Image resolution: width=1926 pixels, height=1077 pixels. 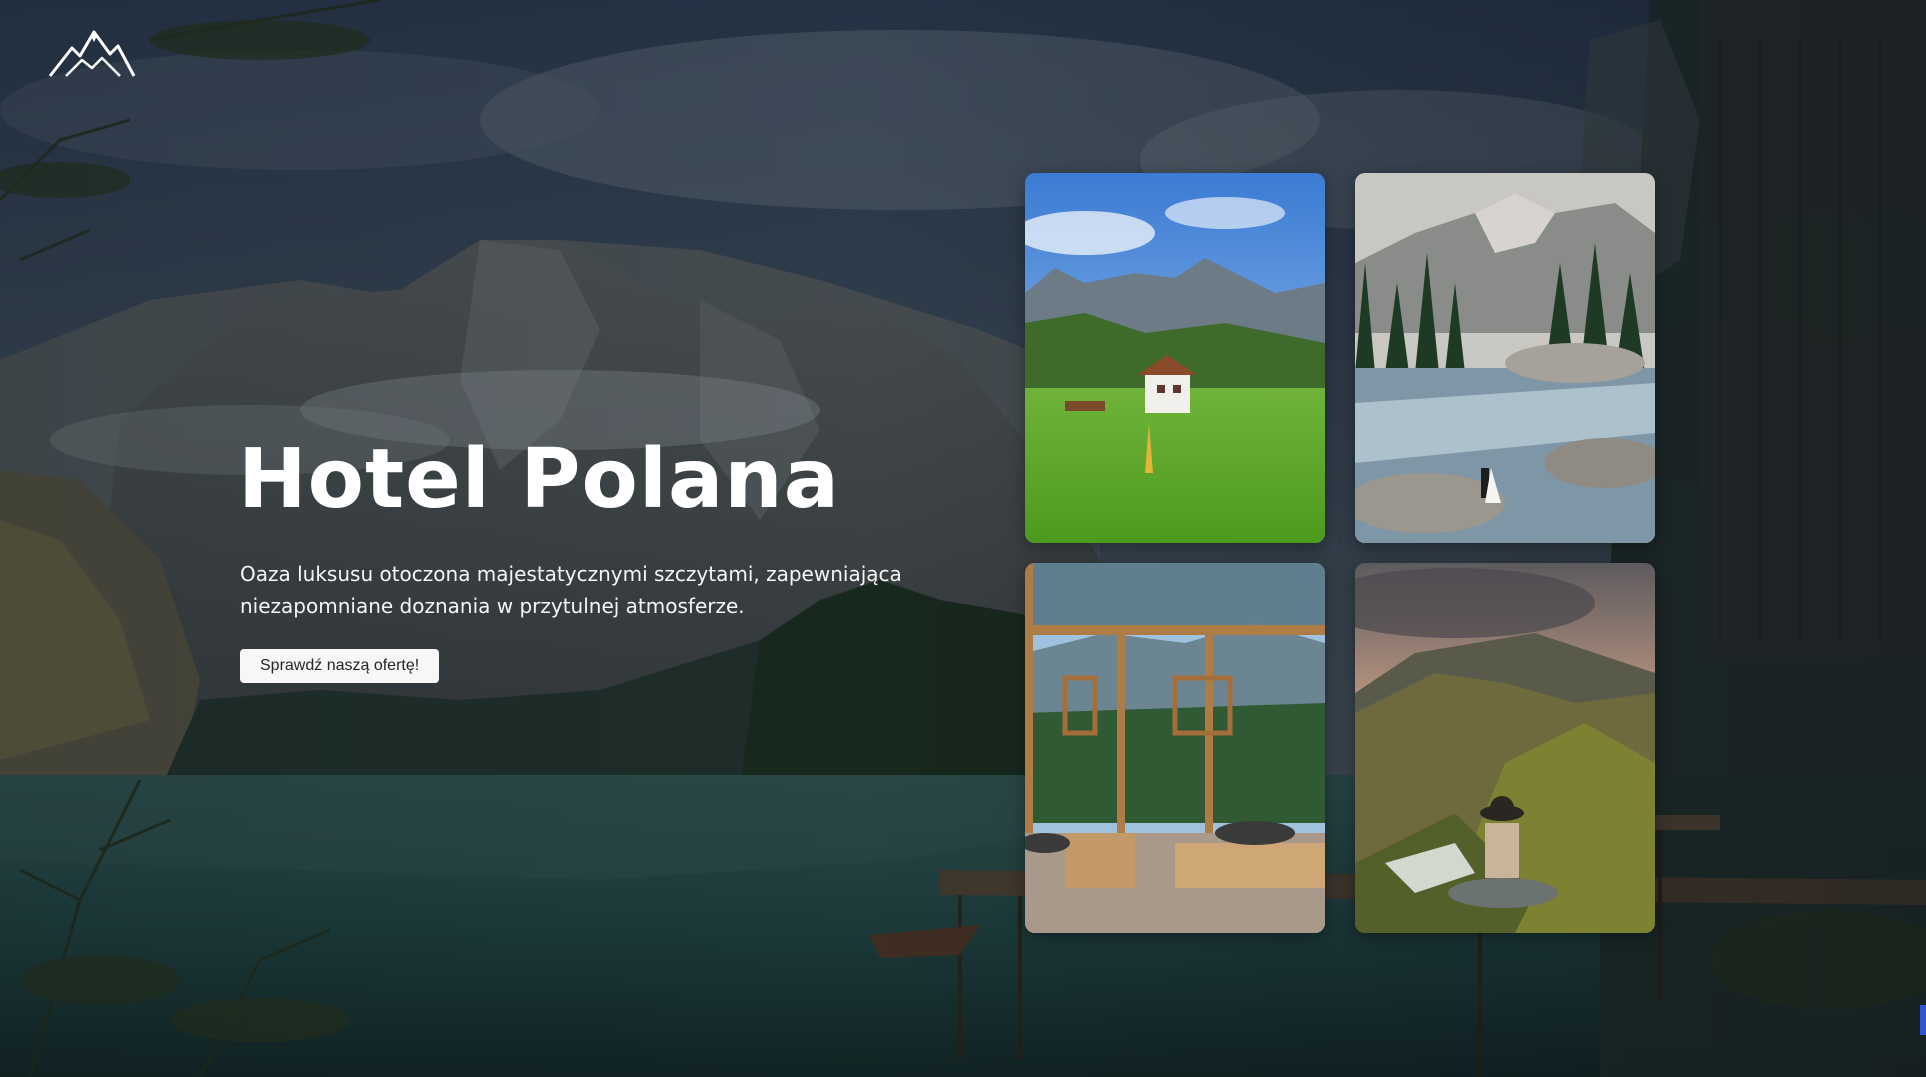 What do you see at coordinates (1923, 1020) in the screenshot?
I see `scroll-indicator` at bounding box center [1923, 1020].